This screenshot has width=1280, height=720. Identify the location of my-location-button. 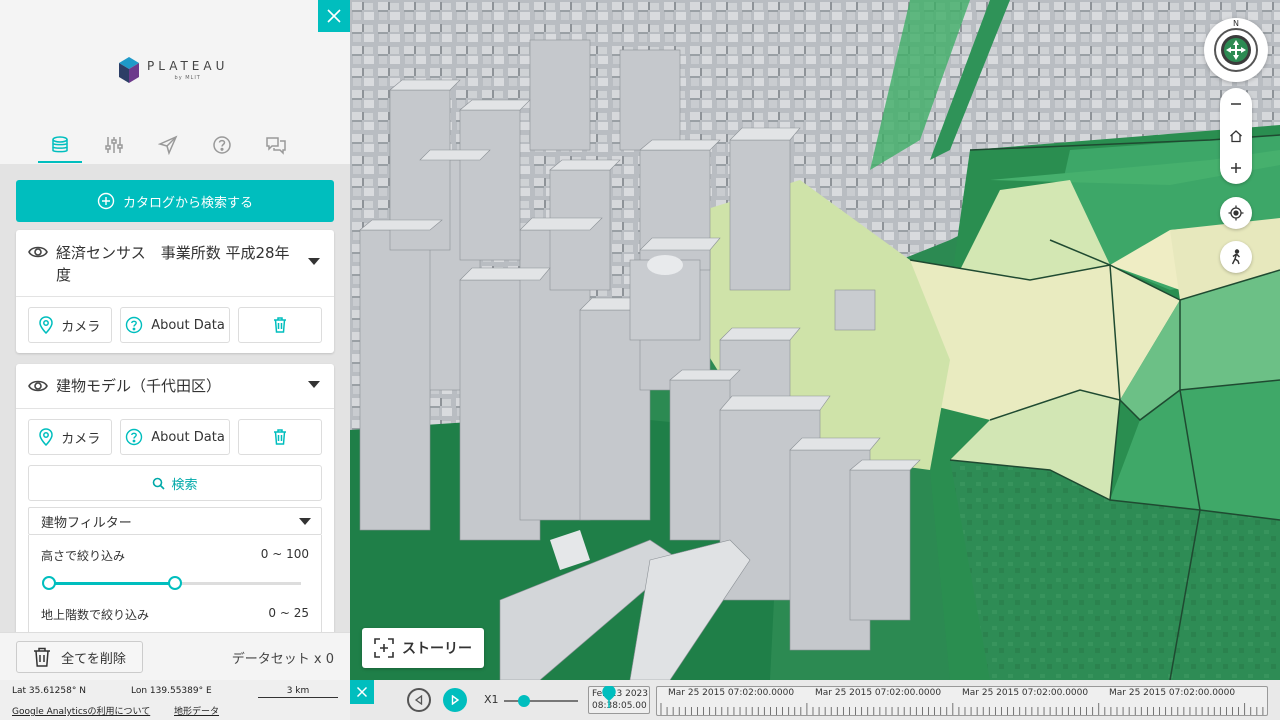
(1236, 213).